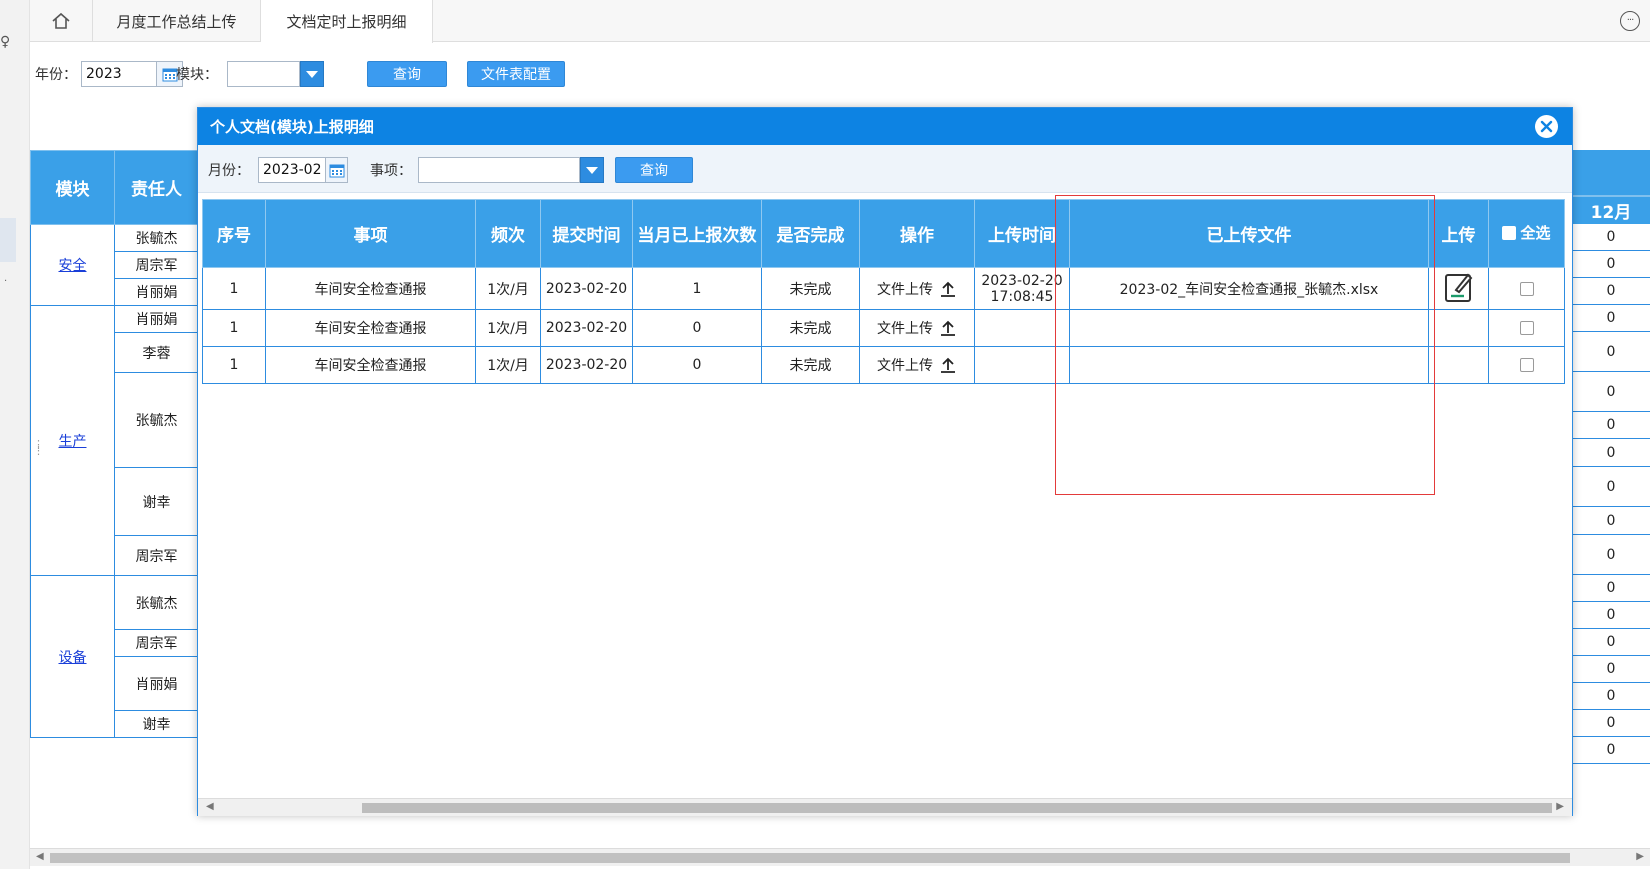 The width and height of the screenshot is (1650, 869). I want to click on modal-close-button, so click(1546, 126).